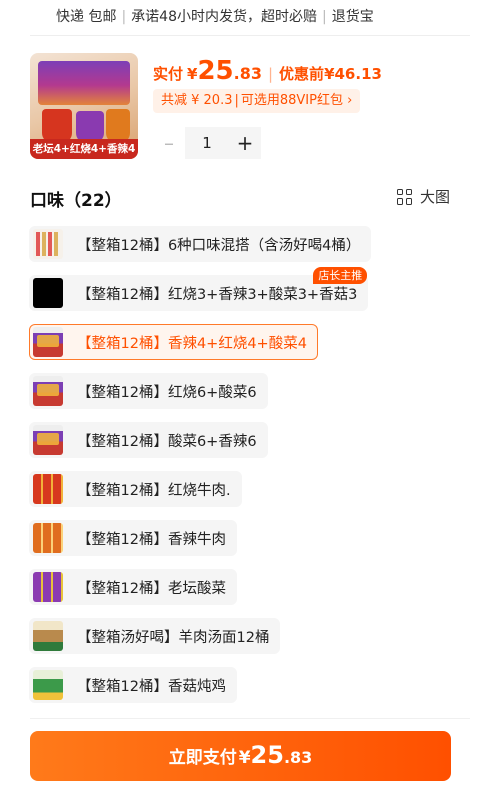 The image size is (500, 798). What do you see at coordinates (350, 100) in the screenshot?
I see `chevron-right-icon: ›` at bounding box center [350, 100].